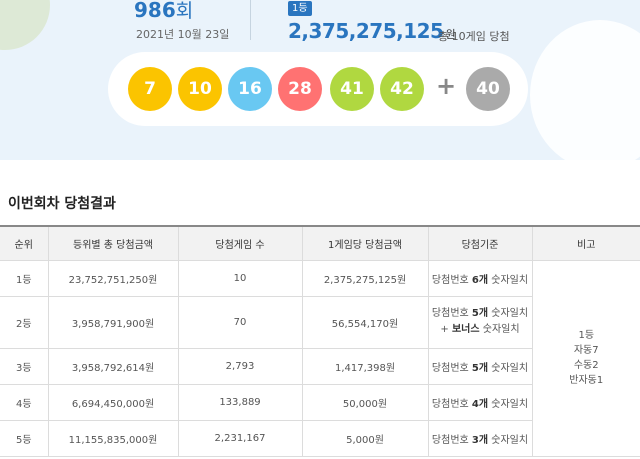 The height and width of the screenshot is (459, 640). Describe the element at coordinates (164, 11) in the screenshot. I see `round-number: 986회` at that location.